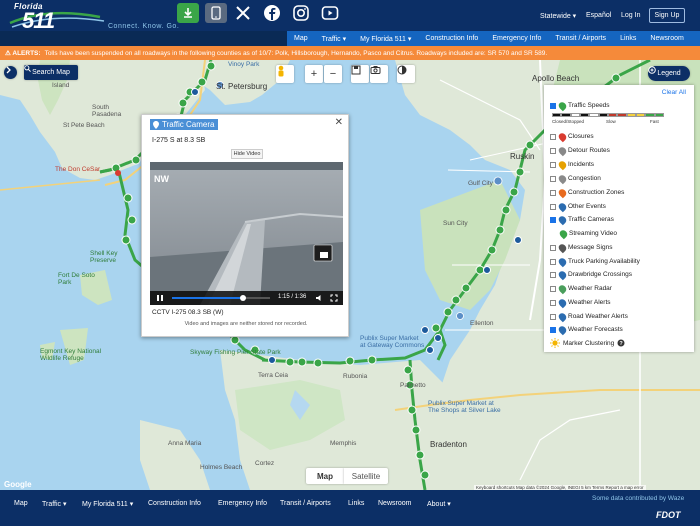  Describe the element at coordinates (630, 15) in the screenshot. I see `login-link: Log In` at that location.